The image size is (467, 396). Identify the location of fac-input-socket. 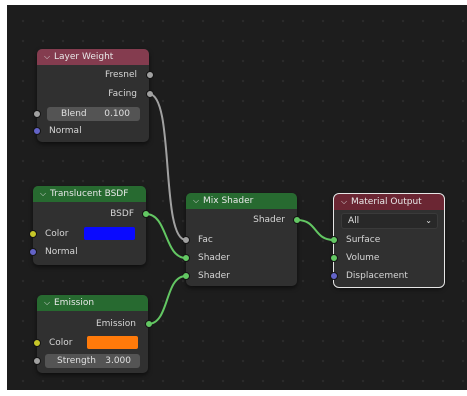
(186, 240).